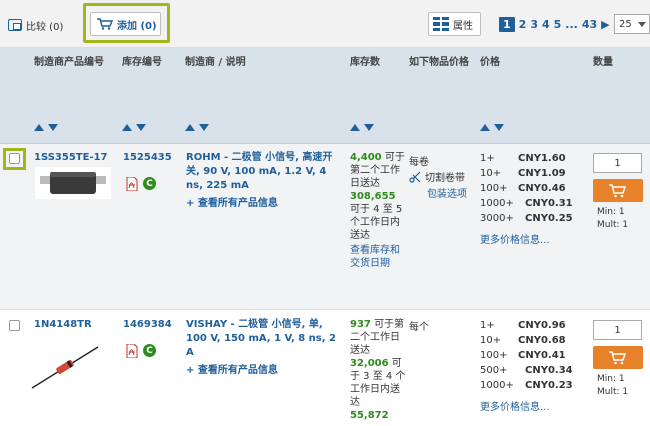 Image resolution: width=650 pixels, height=426 pixels. I want to click on pack-options-link: 包装选项, so click(447, 192).